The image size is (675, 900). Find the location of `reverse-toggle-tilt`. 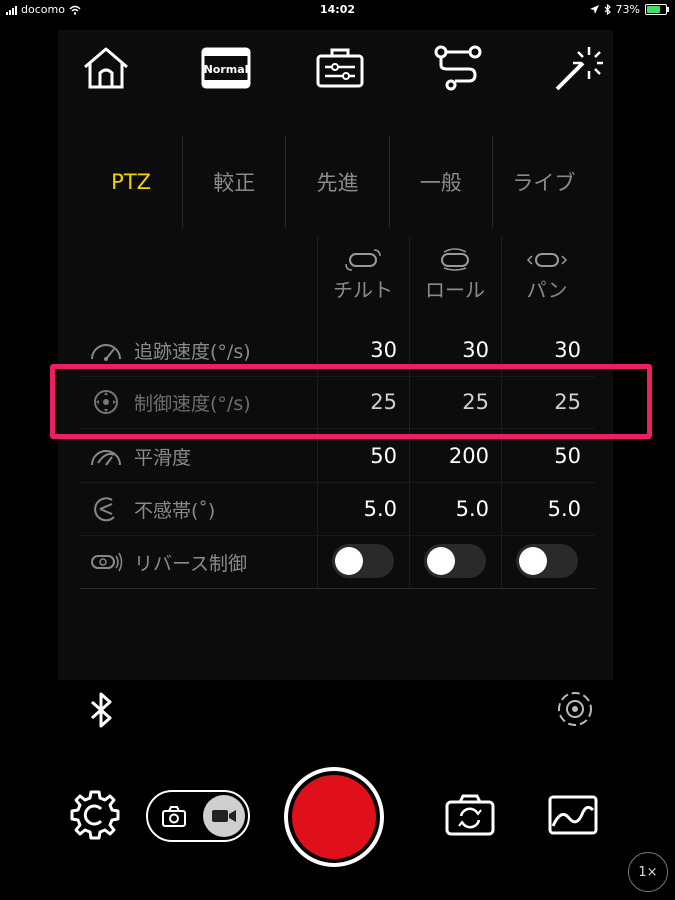

reverse-toggle-tilt is located at coordinates (363, 561).